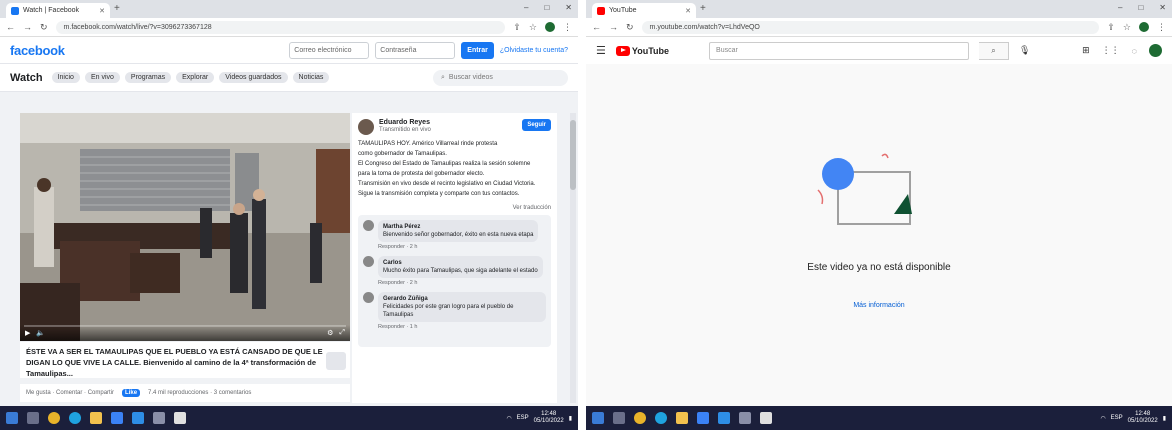  What do you see at coordinates (27, 333) in the screenshot?
I see `play-icon: ▶` at bounding box center [27, 333].